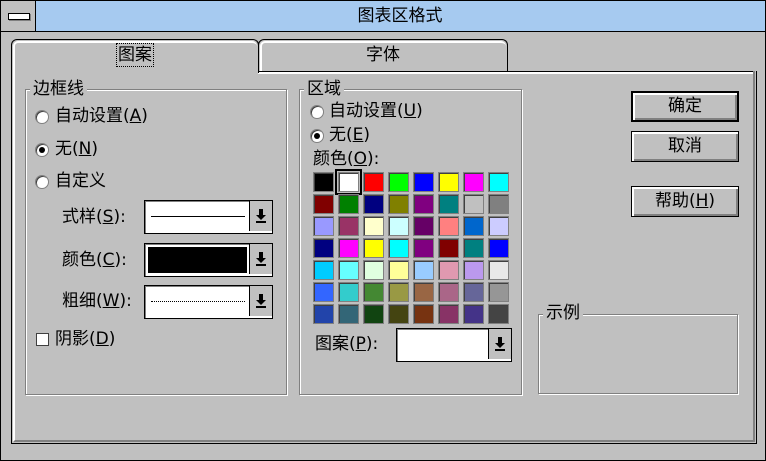 This screenshot has width=766, height=461. I want to click on border-none-radio, so click(42, 150).